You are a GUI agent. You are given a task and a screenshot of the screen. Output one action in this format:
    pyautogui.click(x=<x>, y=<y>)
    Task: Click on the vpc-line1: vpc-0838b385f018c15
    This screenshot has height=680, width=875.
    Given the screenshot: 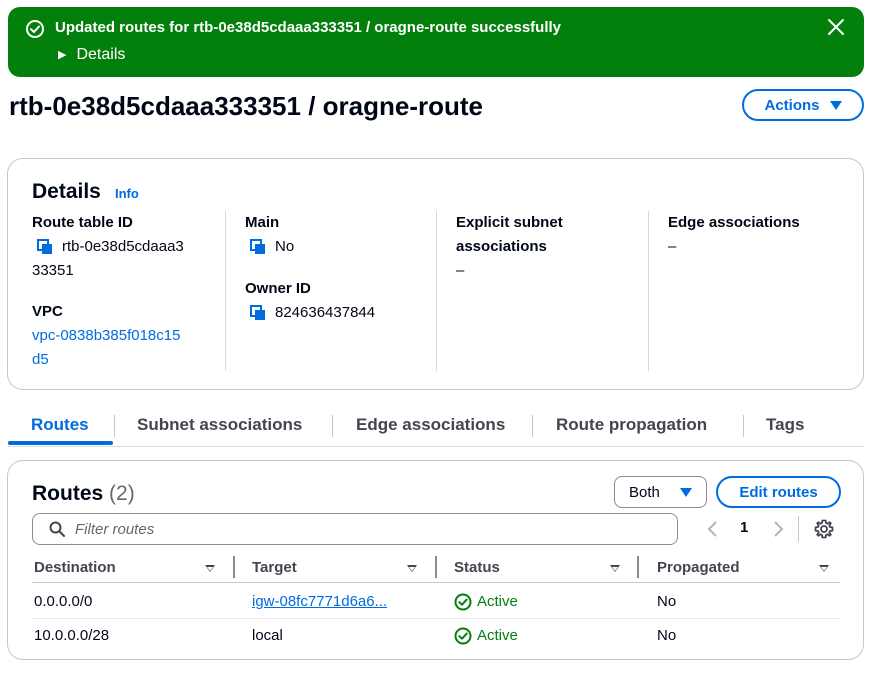 What is the action you would take?
    pyautogui.click(x=106, y=335)
    